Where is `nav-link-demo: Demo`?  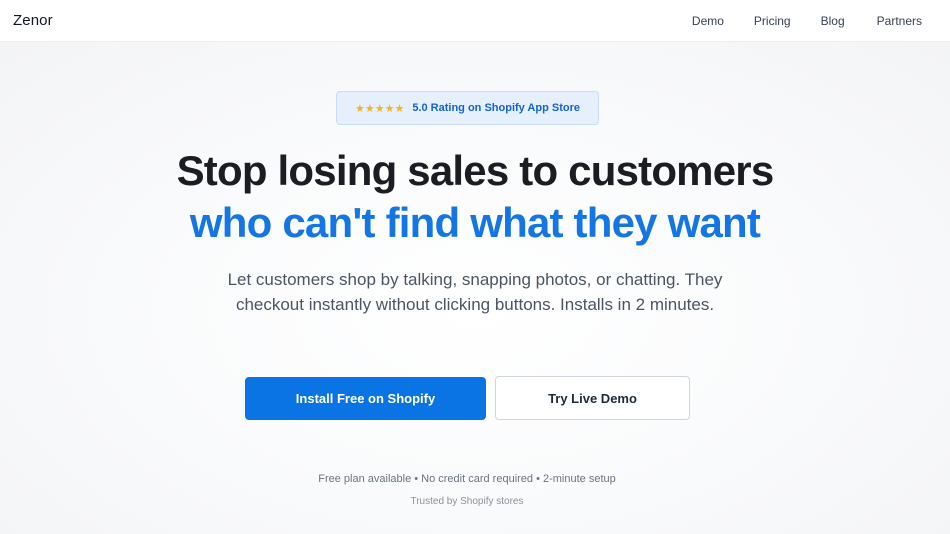
nav-link-demo: Demo is located at coordinates (708, 21).